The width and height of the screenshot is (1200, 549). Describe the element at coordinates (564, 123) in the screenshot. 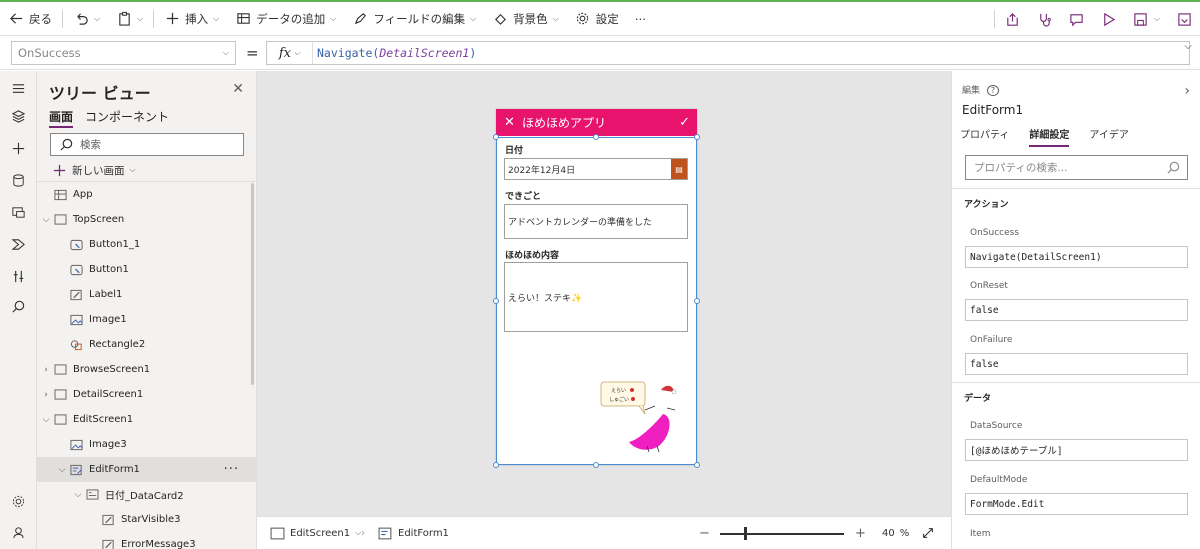

I see `app-header-title: ほめほめアプリ` at that location.